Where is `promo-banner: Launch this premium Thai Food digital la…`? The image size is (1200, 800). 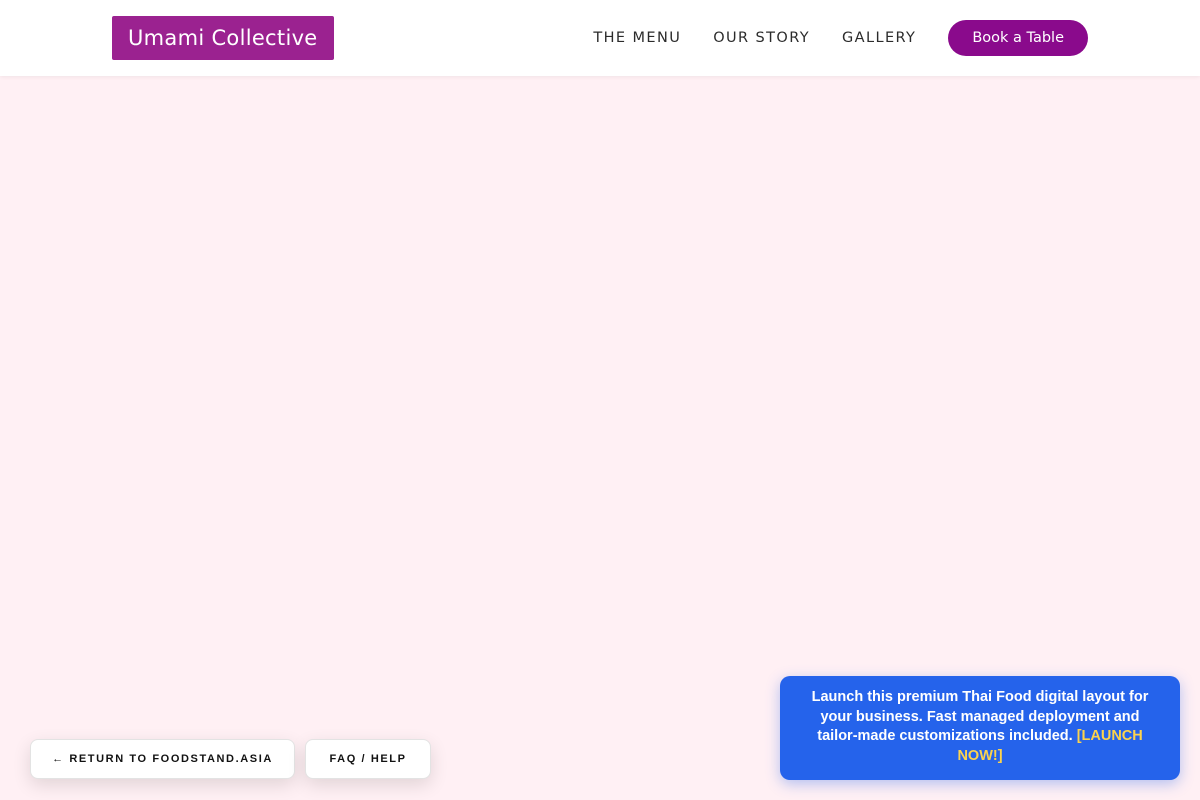 promo-banner: Launch this premium Thai Food digital la… is located at coordinates (980, 728).